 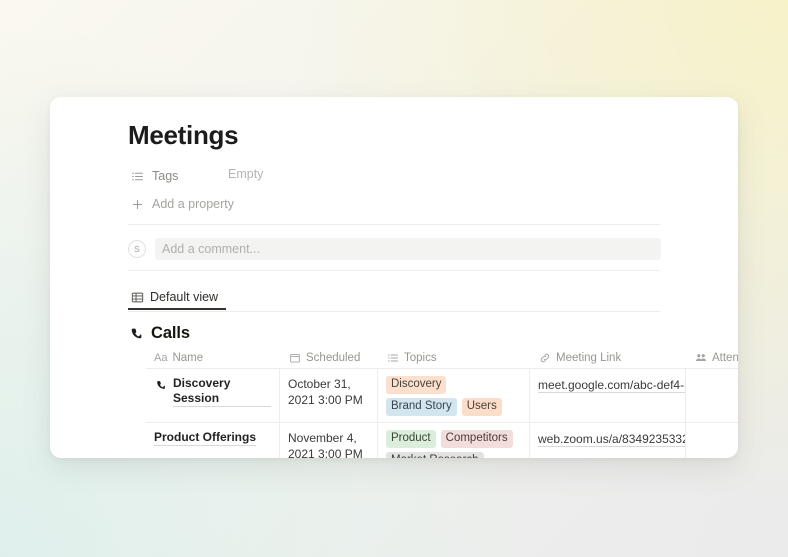 I want to click on property-value-tags: Empty, so click(x=245, y=174).